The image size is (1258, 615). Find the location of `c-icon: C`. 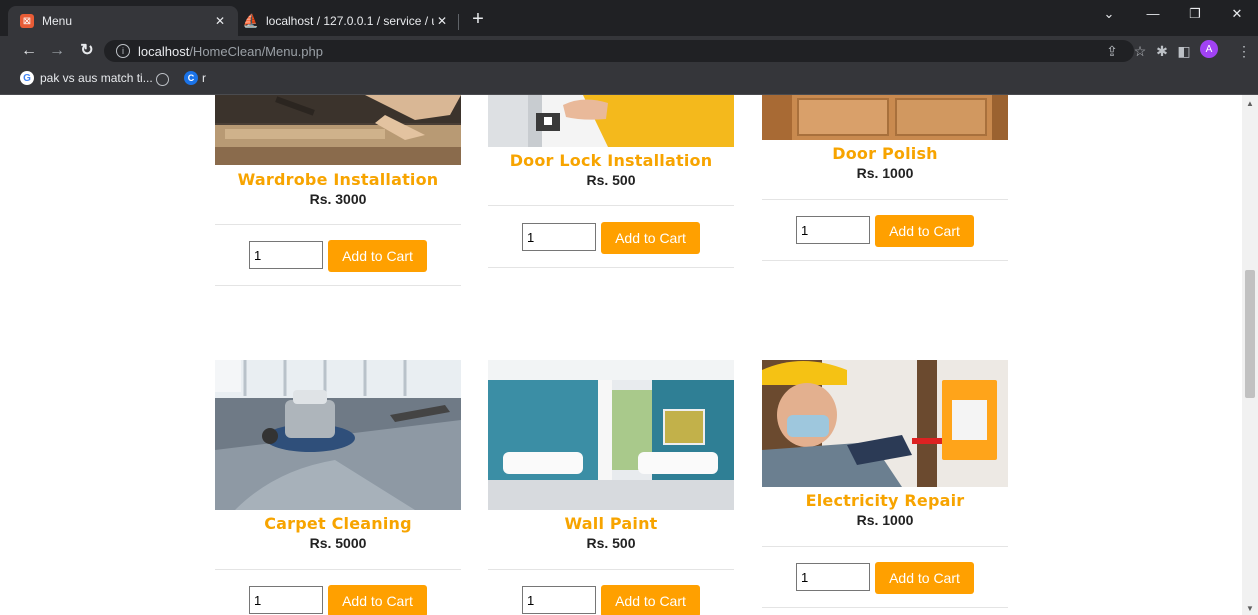

c-icon: C is located at coordinates (191, 78).